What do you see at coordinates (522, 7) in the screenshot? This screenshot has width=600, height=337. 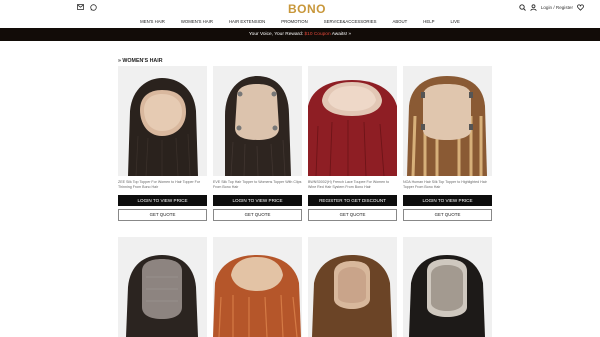 I see `search-icon` at bounding box center [522, 7].